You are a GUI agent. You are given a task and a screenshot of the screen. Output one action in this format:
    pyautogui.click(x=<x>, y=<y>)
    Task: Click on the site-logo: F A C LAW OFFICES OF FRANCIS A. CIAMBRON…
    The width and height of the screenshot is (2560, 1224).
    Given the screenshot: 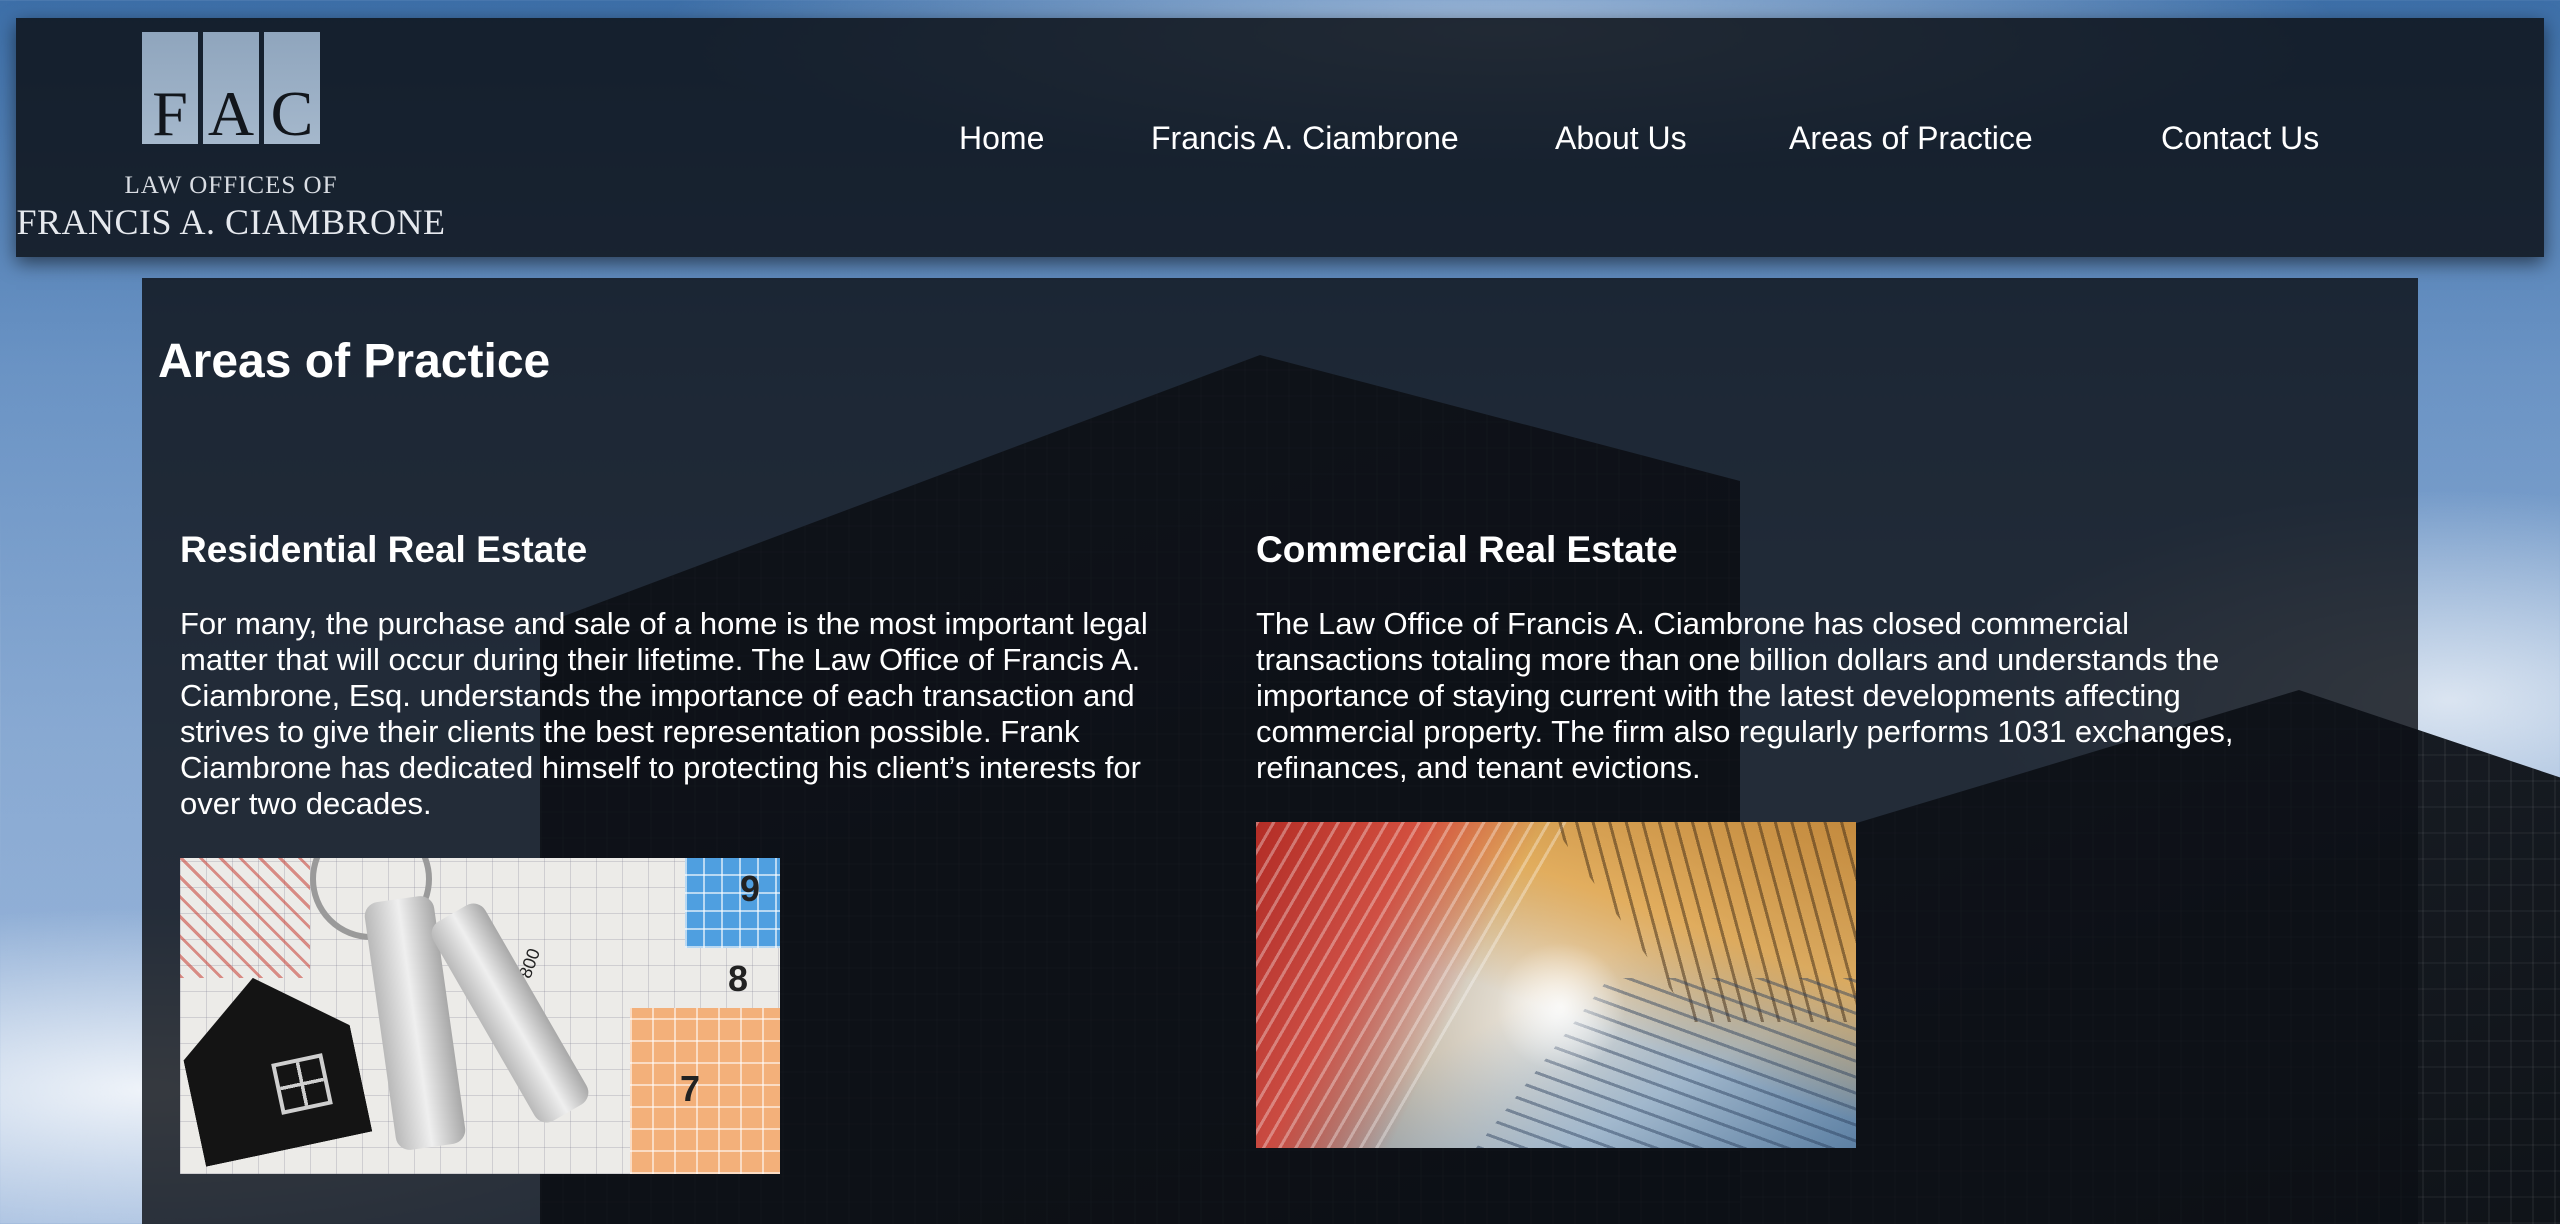 What is the action you would take?
    pyautogui.click(x=231, y=137)
    